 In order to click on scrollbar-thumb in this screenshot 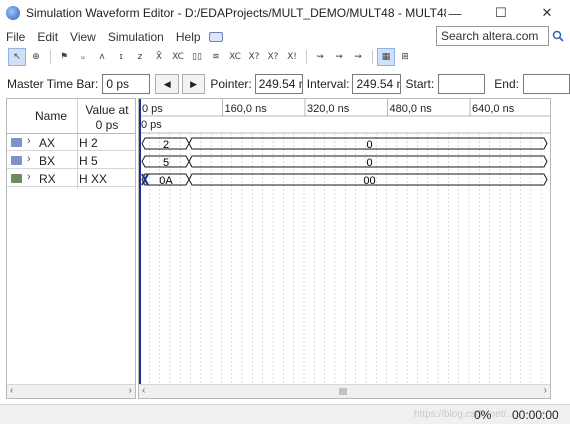, I will do `click(343, 391)`.